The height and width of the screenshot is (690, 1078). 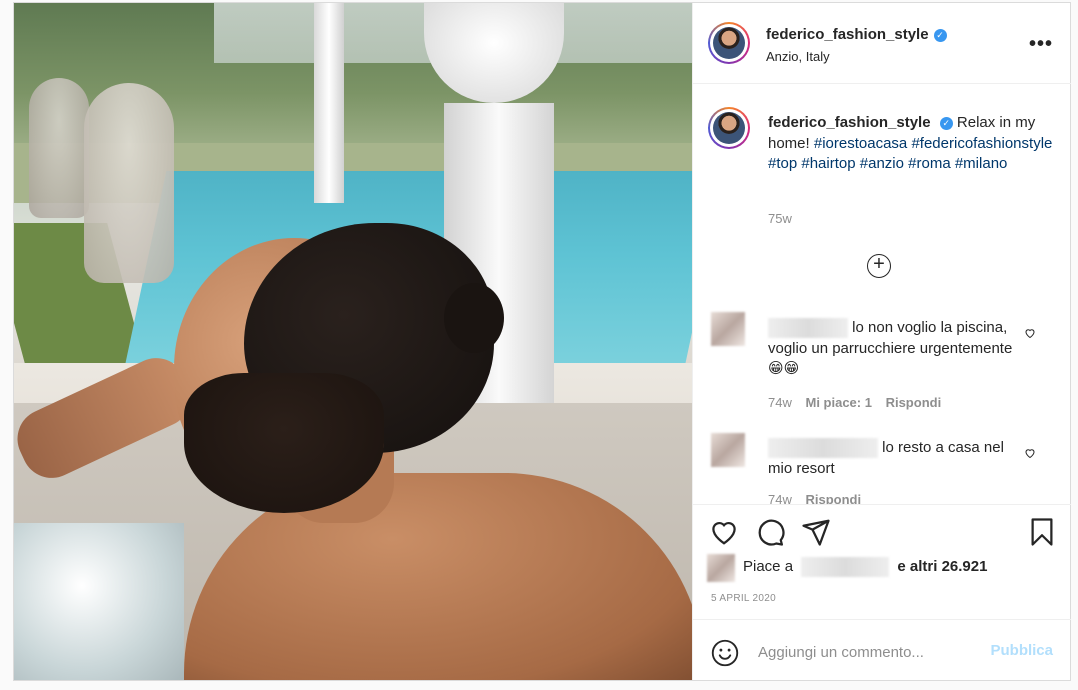 I want to click on caption-avatar, so click(x=729, y=128).